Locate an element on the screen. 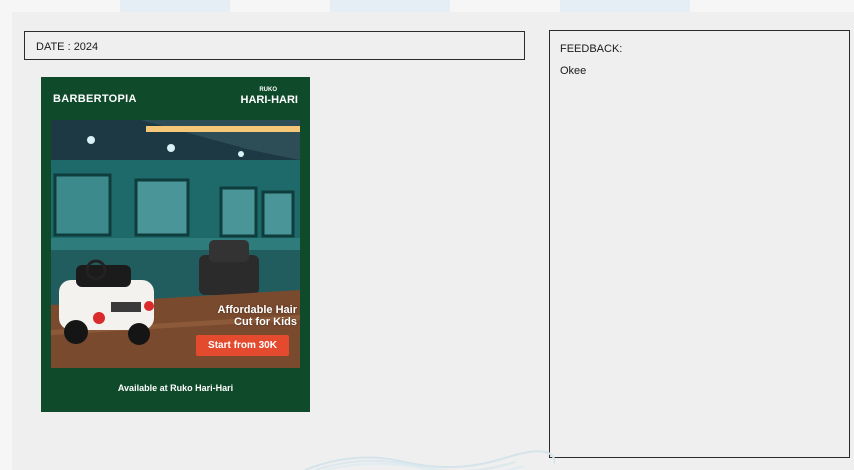 The image size is (854, 470). feedback-value: Okee is located at coordinates (573, 71).